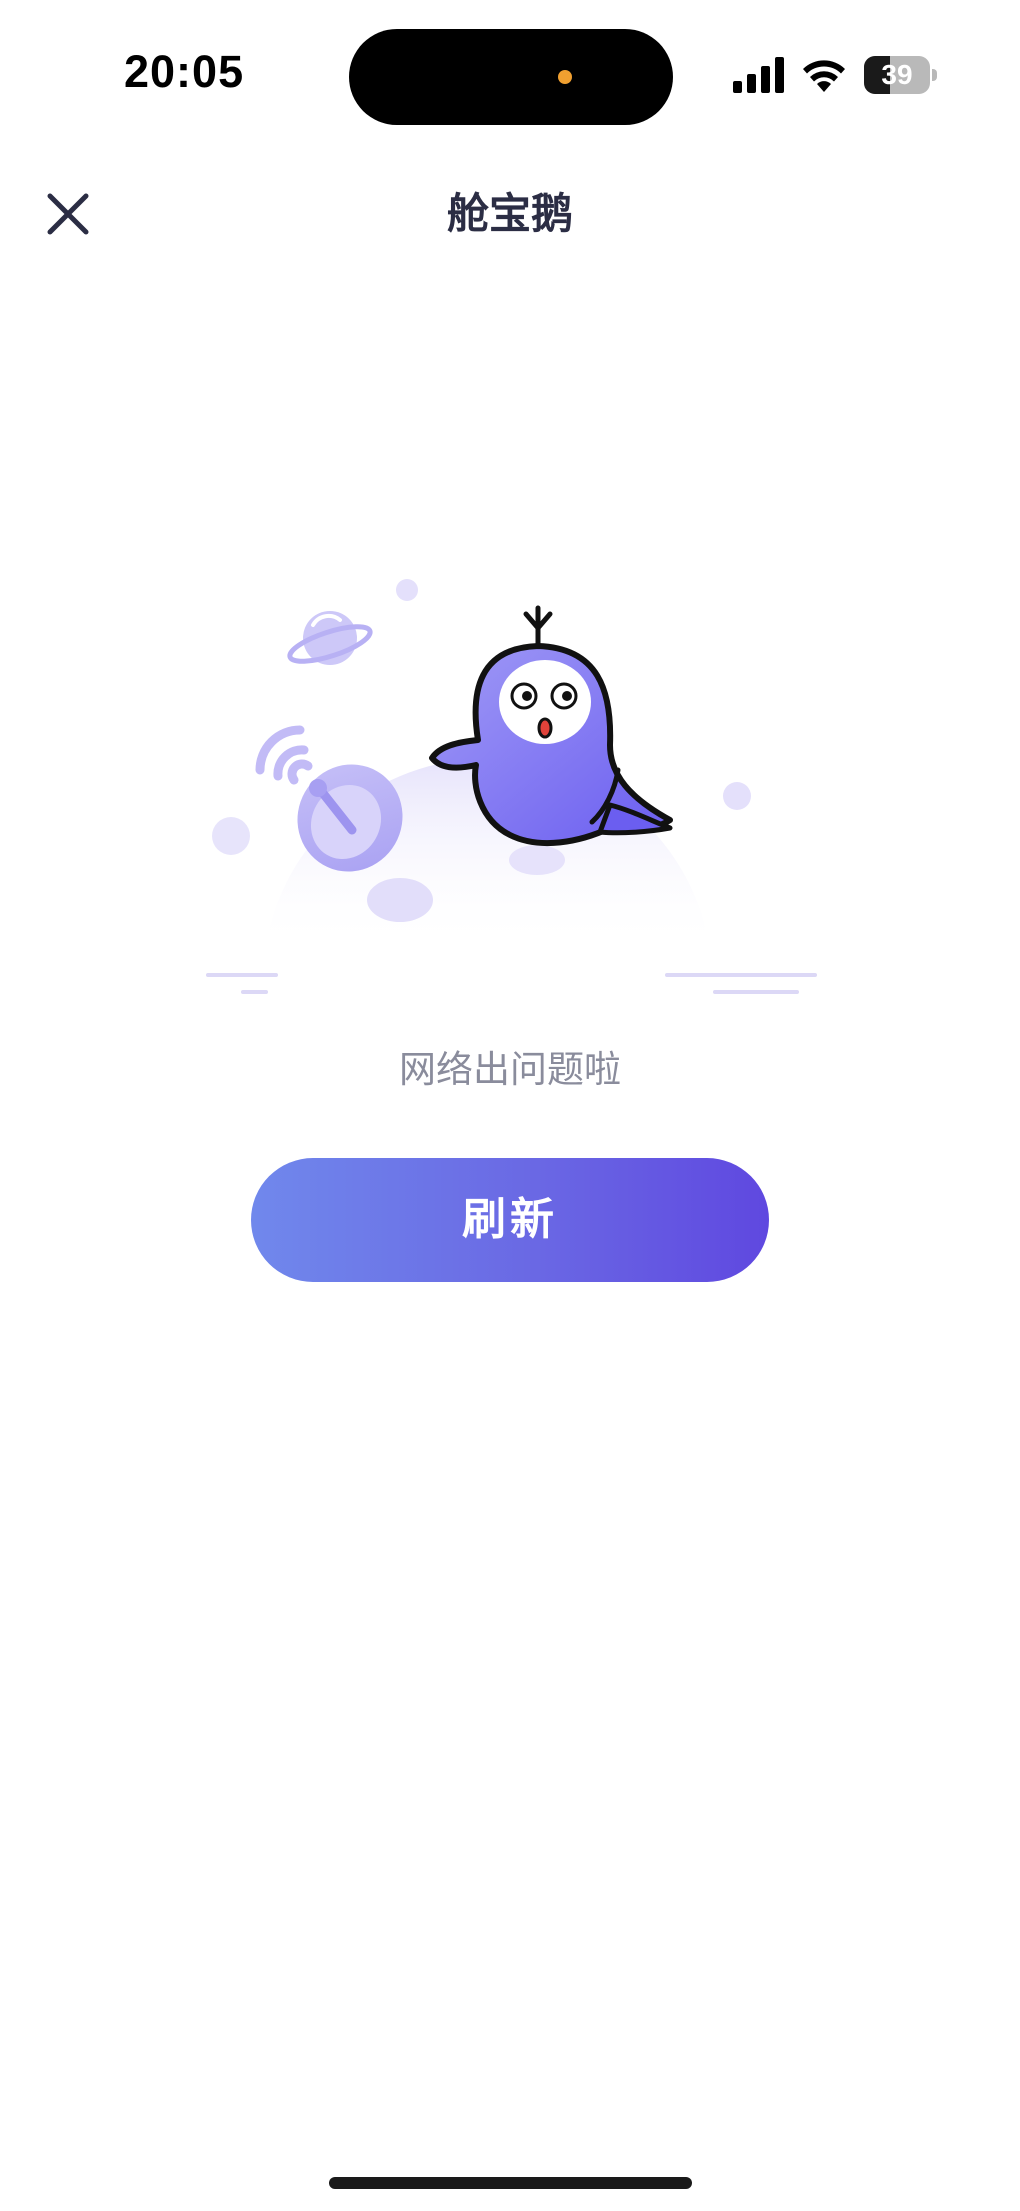 This screenshot has width=1020, height=2211. I want to click on navigation-bar: 舱宝鹅, so click(510, 210).